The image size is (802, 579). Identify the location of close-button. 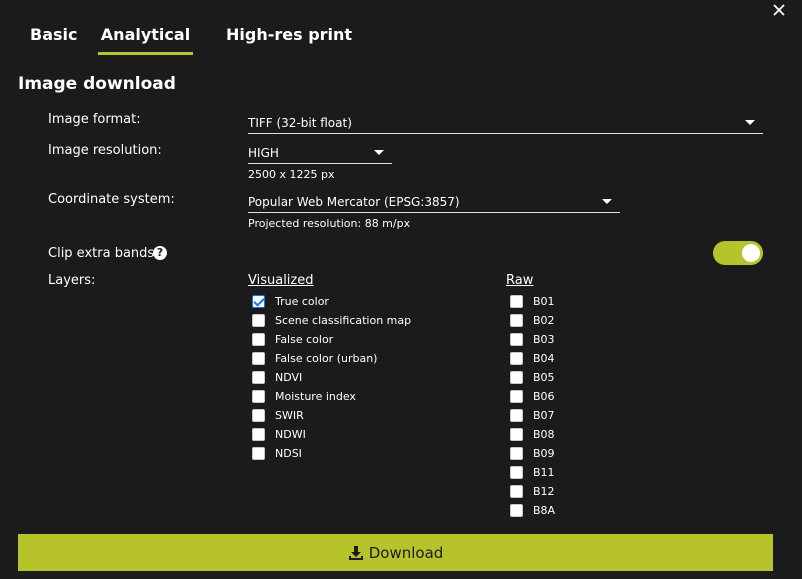
(779, 10).